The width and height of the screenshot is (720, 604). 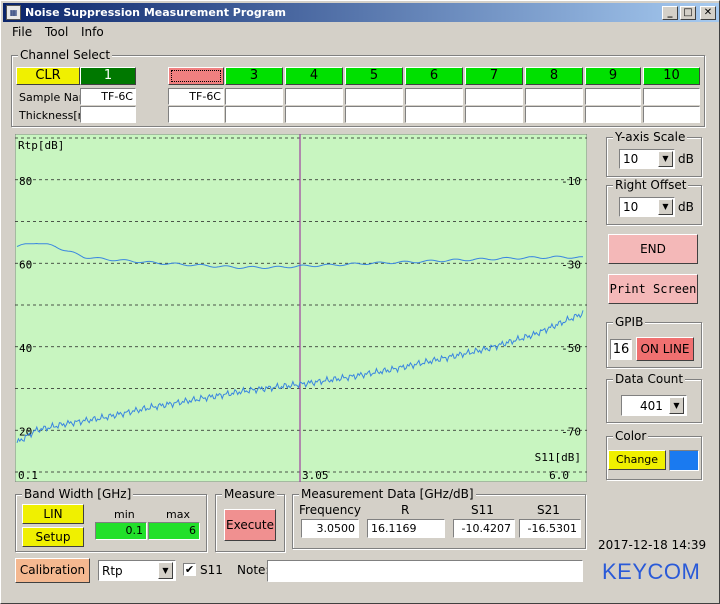 What do you see at coordinates (651, 185) in the screenshot?
I see `right-offset-title: Right Offset` at bounding box center [651, 185].